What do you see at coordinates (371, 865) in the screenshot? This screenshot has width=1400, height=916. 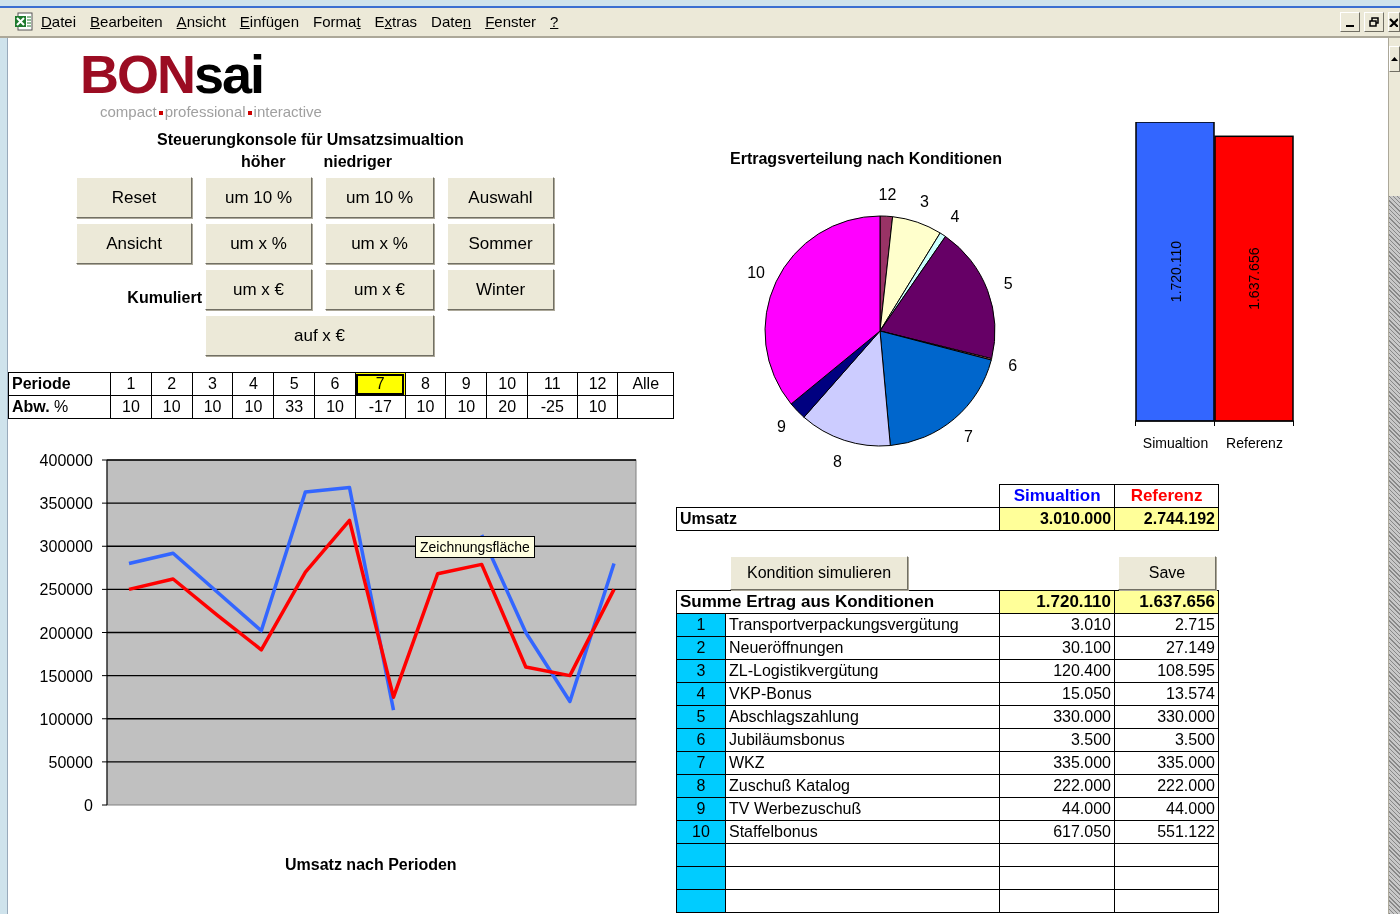 I see `chart-title: Umsatz nach Perioden` at bounding box center [371, 865].